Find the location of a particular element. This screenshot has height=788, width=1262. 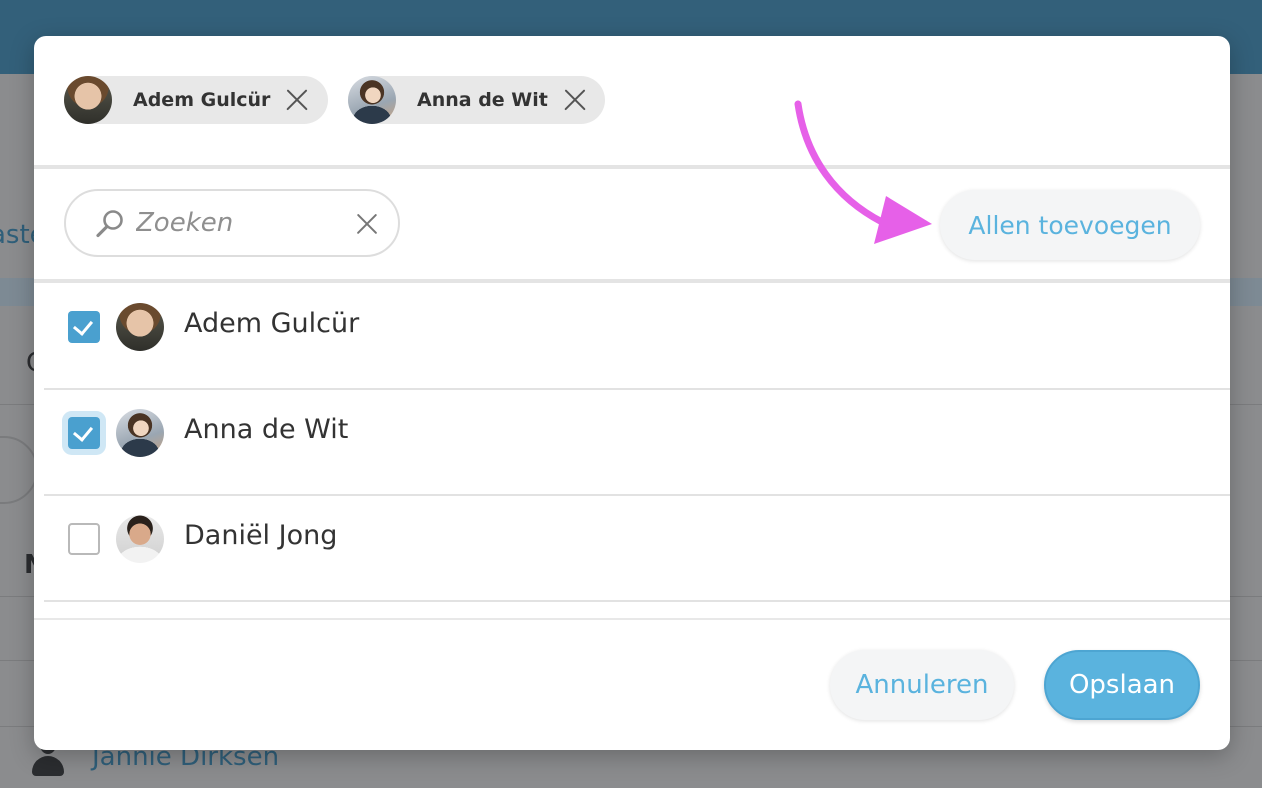

search-icon is located at coordinates (109, 224).